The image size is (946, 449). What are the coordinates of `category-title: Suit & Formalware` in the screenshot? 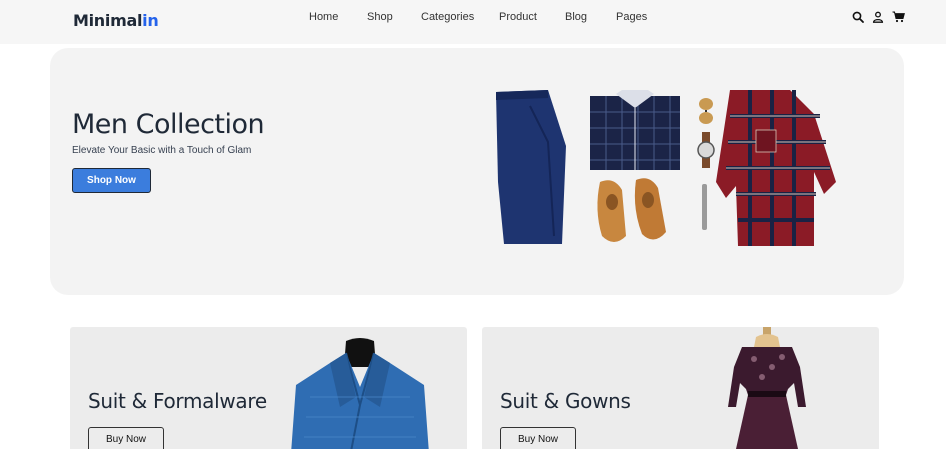 It's located at (177, 401).